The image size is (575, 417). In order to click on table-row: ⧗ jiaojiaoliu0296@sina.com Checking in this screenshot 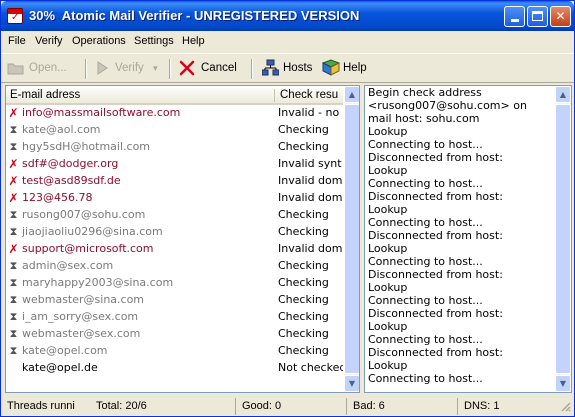, I will do `click(174, 232)`.